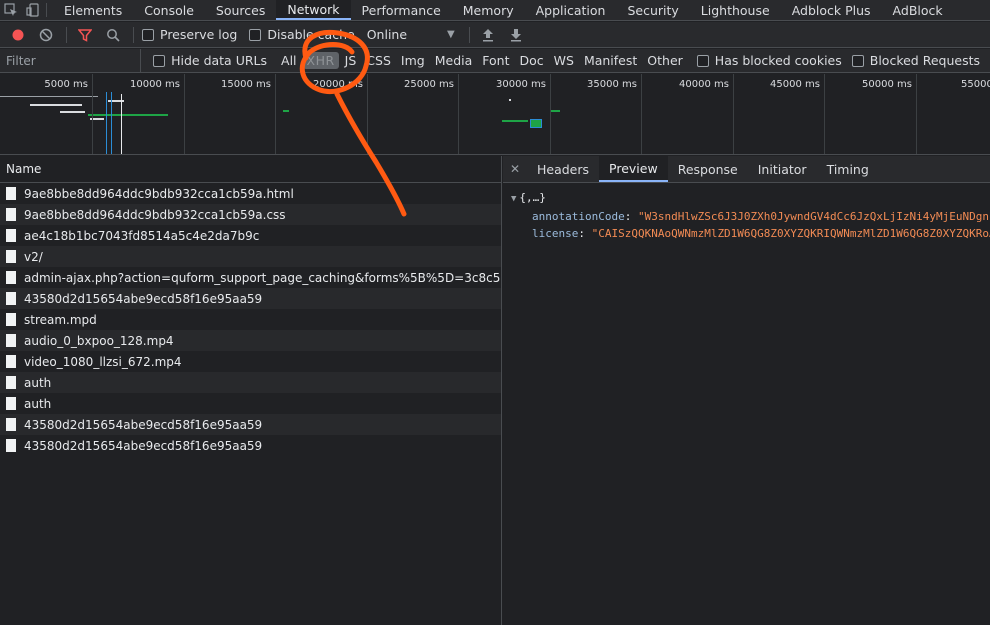  What do you see at coordinates (413, 60) in the screenshot?
I see `type-filter-img: Img` at bounding box center [413, 60].